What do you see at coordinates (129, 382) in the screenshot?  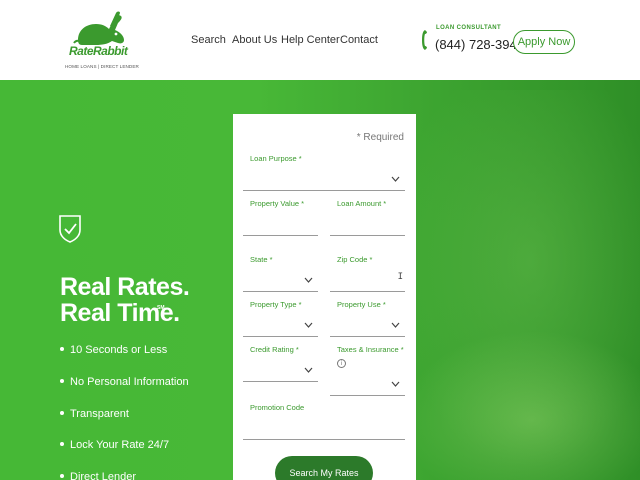 I see `feature-label: No Personal Information` at bounding box center [129, 382].